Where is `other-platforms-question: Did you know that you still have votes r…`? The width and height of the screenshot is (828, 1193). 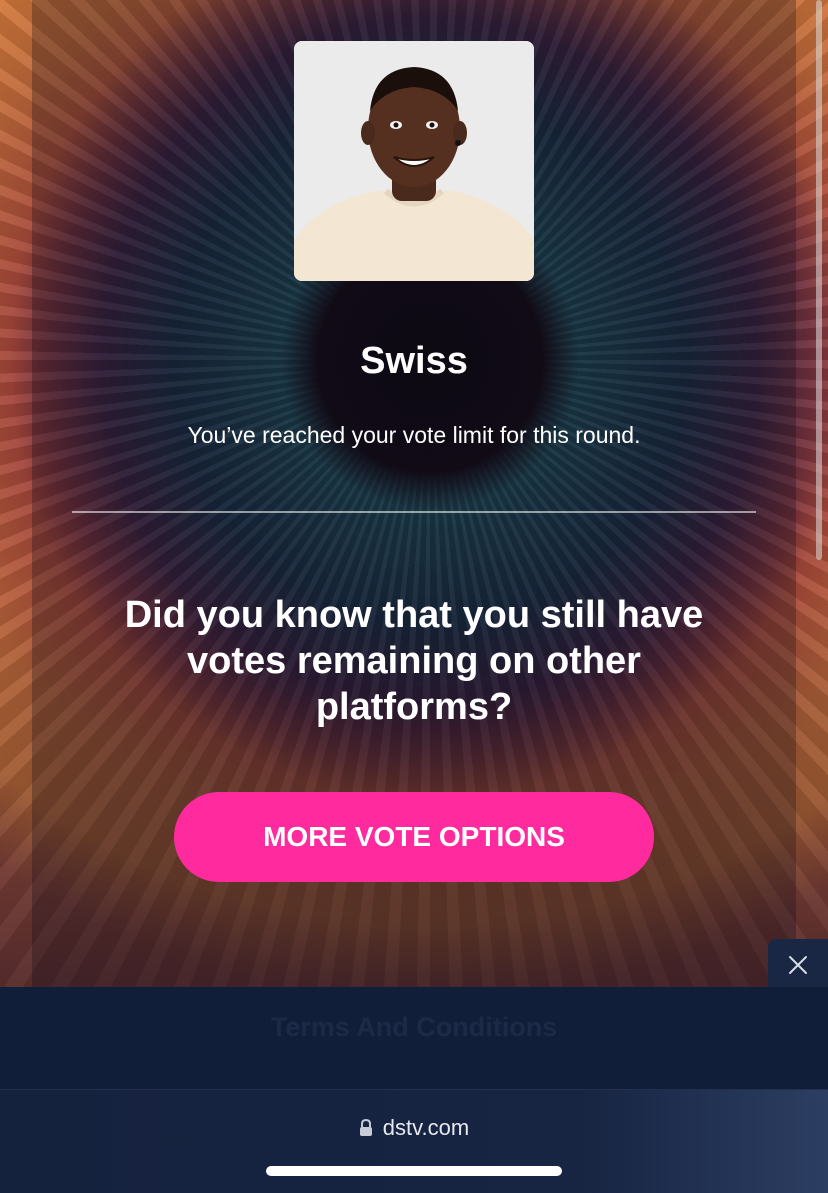 other-platforms-question: Did you know that you still have votes r… is located at coordinates (414, 661).